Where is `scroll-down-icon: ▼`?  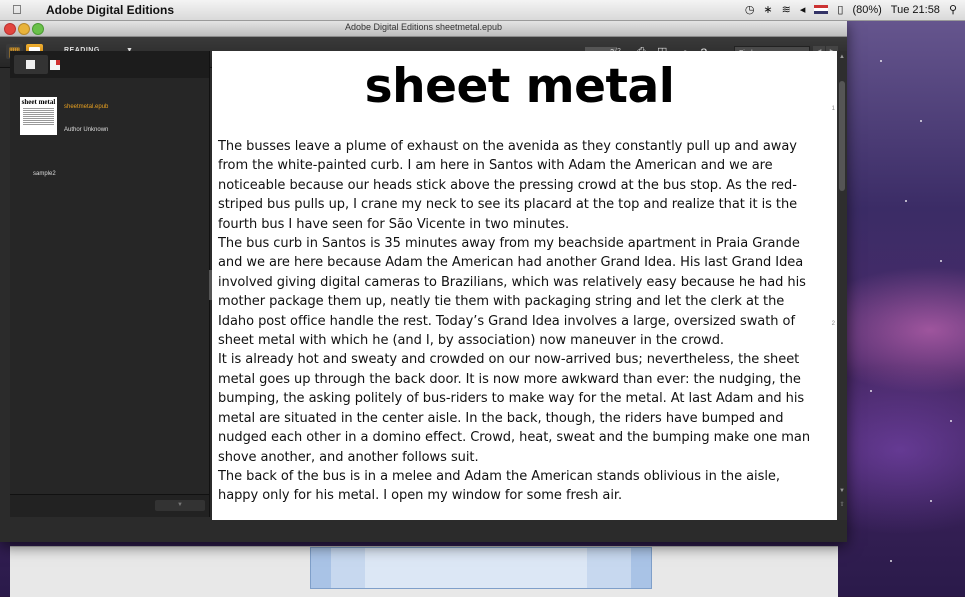
scroll-down-icon: ▼ is located at coordinates (842, 491).